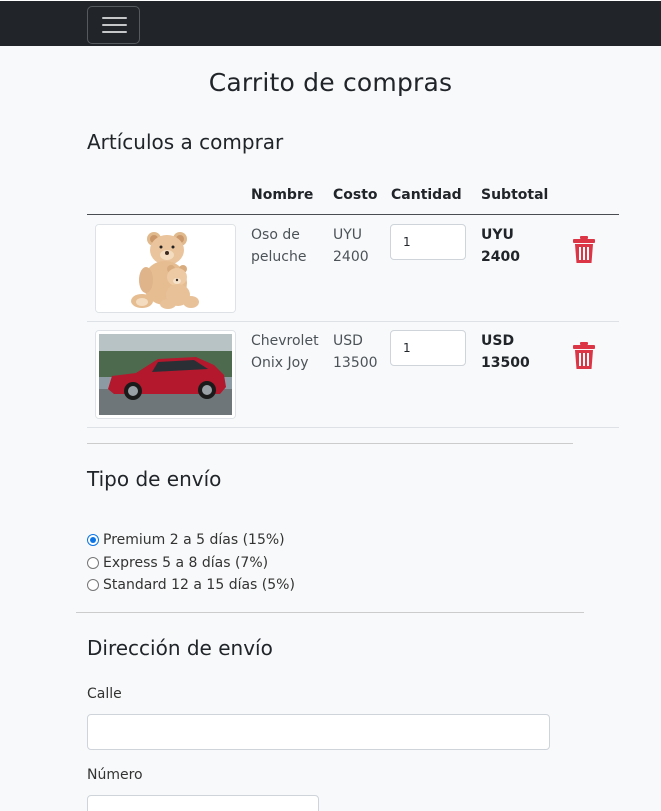 This screenshot has width=661, height=811. Describe the element at coordinates (191, 585) in the screenshot. I see `shipping-option-standard: Standard 12 a 15 días (5%)` at that location.